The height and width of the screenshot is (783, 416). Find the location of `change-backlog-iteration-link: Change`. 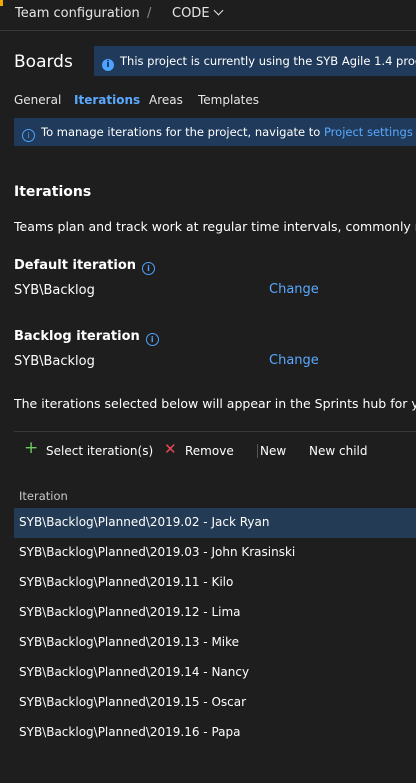

change-backlog-iteration-link: Change is located at coordinates (294, 360).